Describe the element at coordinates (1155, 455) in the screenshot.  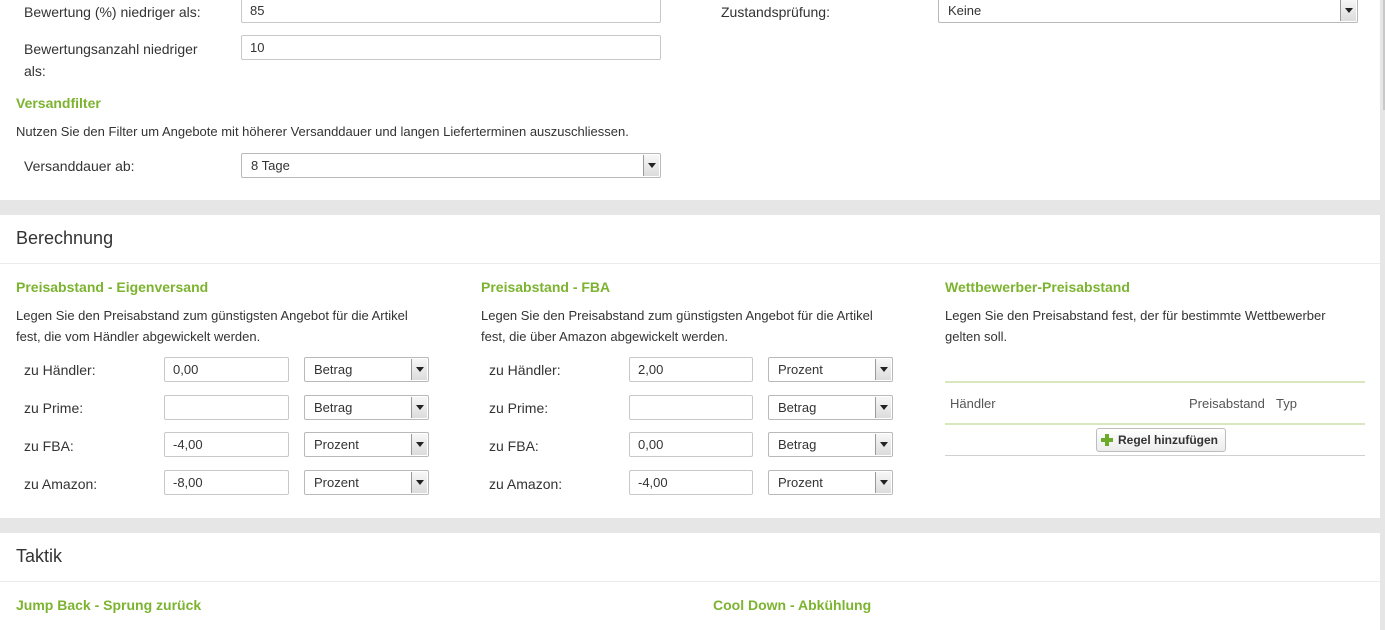
I see `competitor-table-bottom-border` at that location.